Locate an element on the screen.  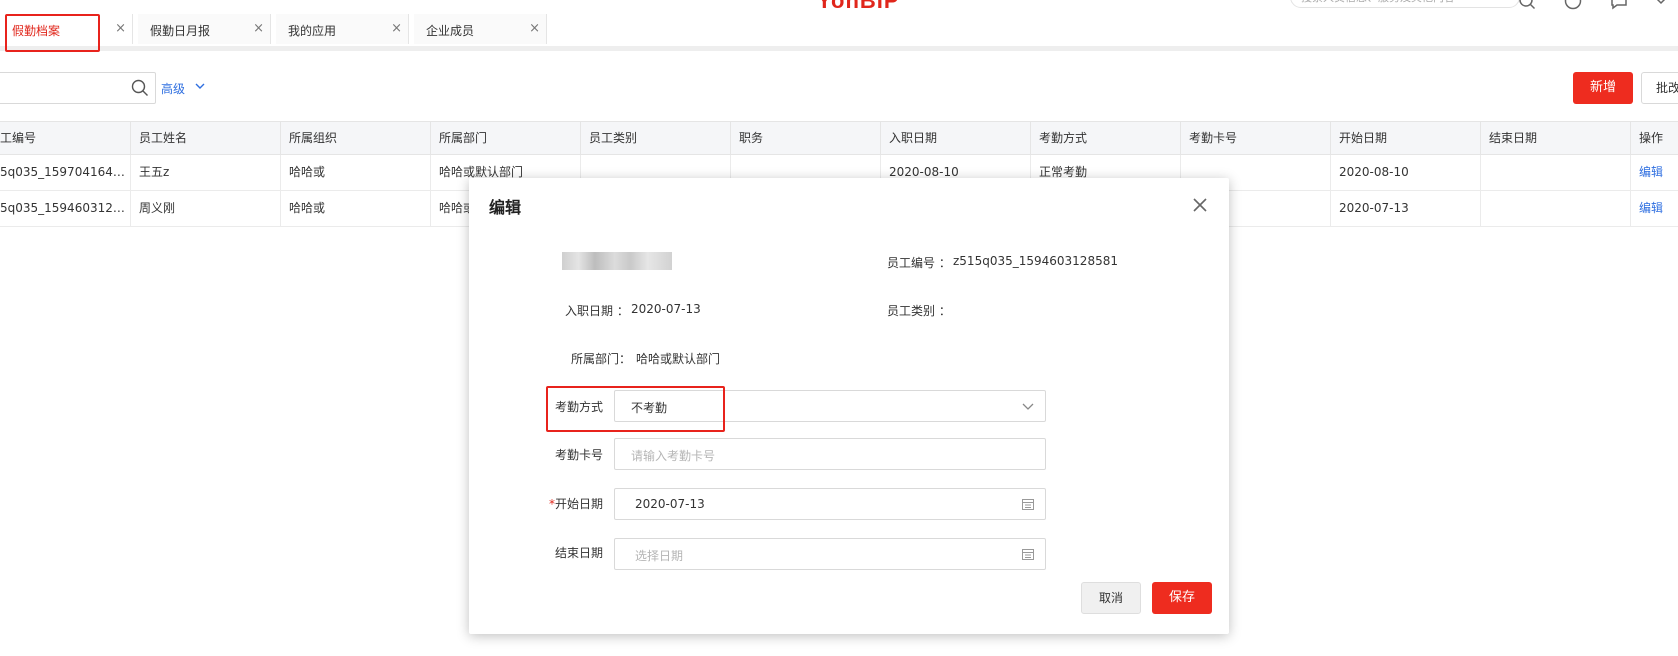
column-header: 员工类别 is located at coordinates (655, 138).